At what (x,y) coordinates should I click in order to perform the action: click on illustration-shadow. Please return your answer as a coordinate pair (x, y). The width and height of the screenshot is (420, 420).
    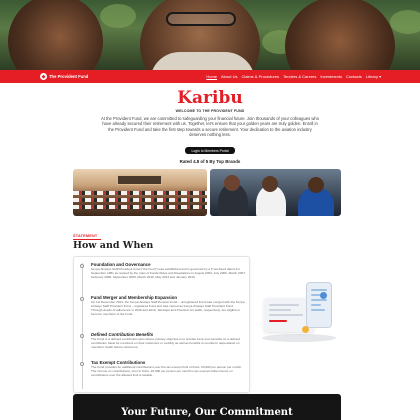
    Looking at the image, I should click on (299, 338).